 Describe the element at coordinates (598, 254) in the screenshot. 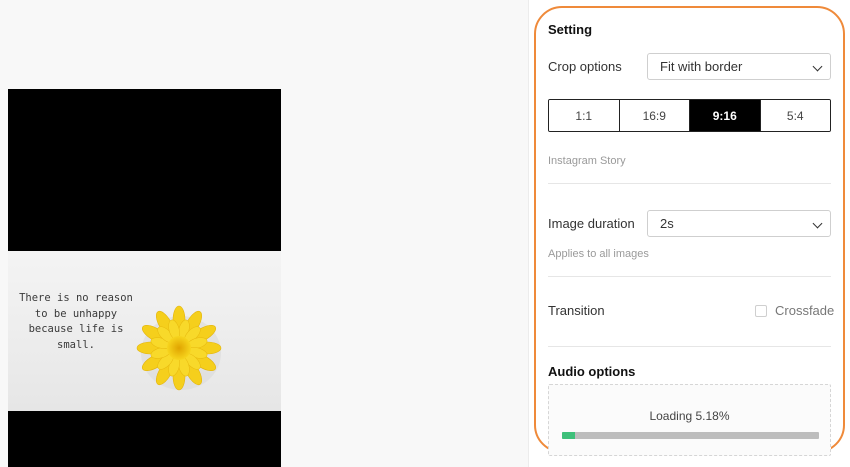

I see `image-duration-hint: Applies to all images` at that location.